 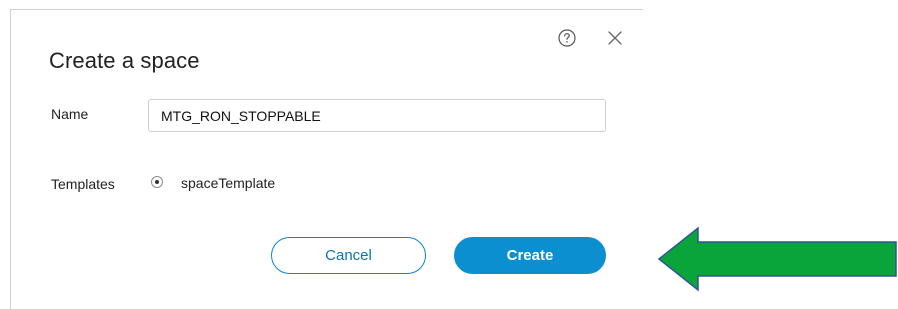 I want to click on help-icon, so click(x=567, y=38).